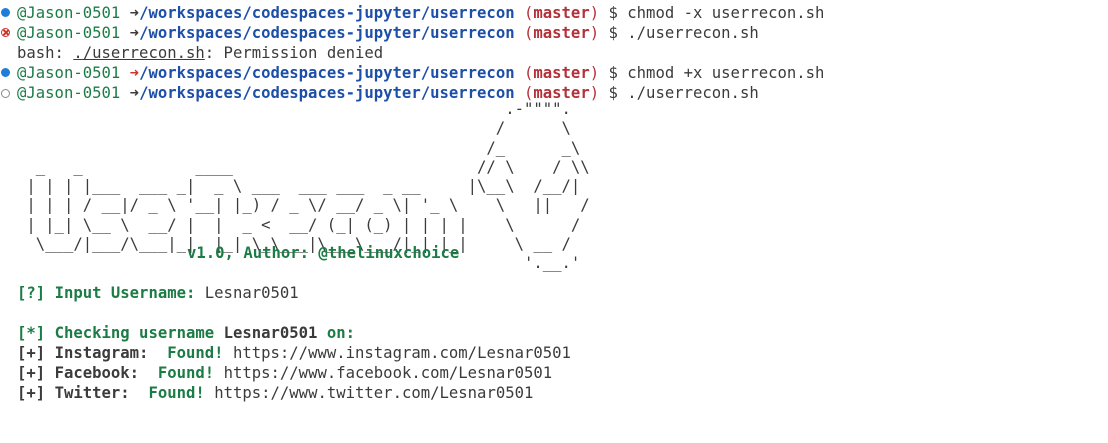  What do you see at coordinates (561, 13) in the screenshot?
I see `prompt-branch: master` at bounding box center [561, 13].